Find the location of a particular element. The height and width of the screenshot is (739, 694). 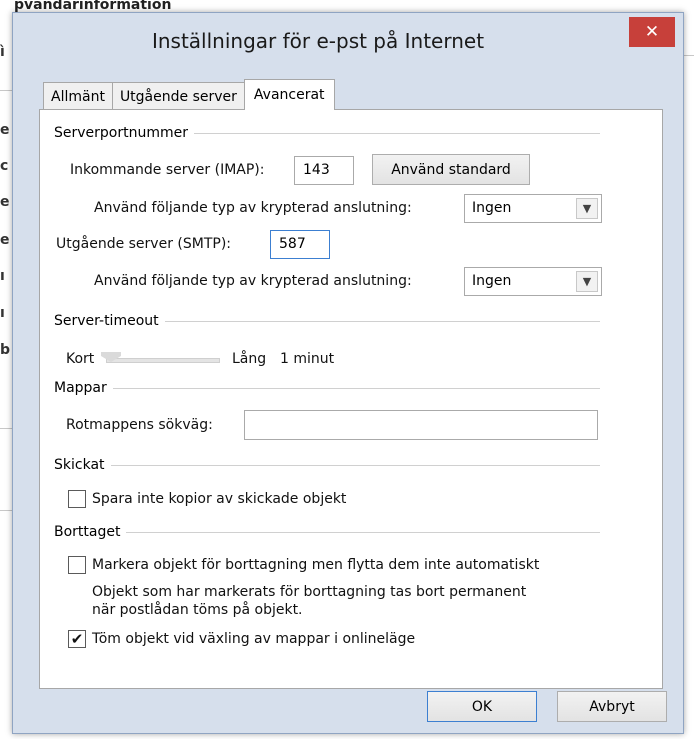

incoming-encryption-value: Ingen is located at coordinates (492, 208).